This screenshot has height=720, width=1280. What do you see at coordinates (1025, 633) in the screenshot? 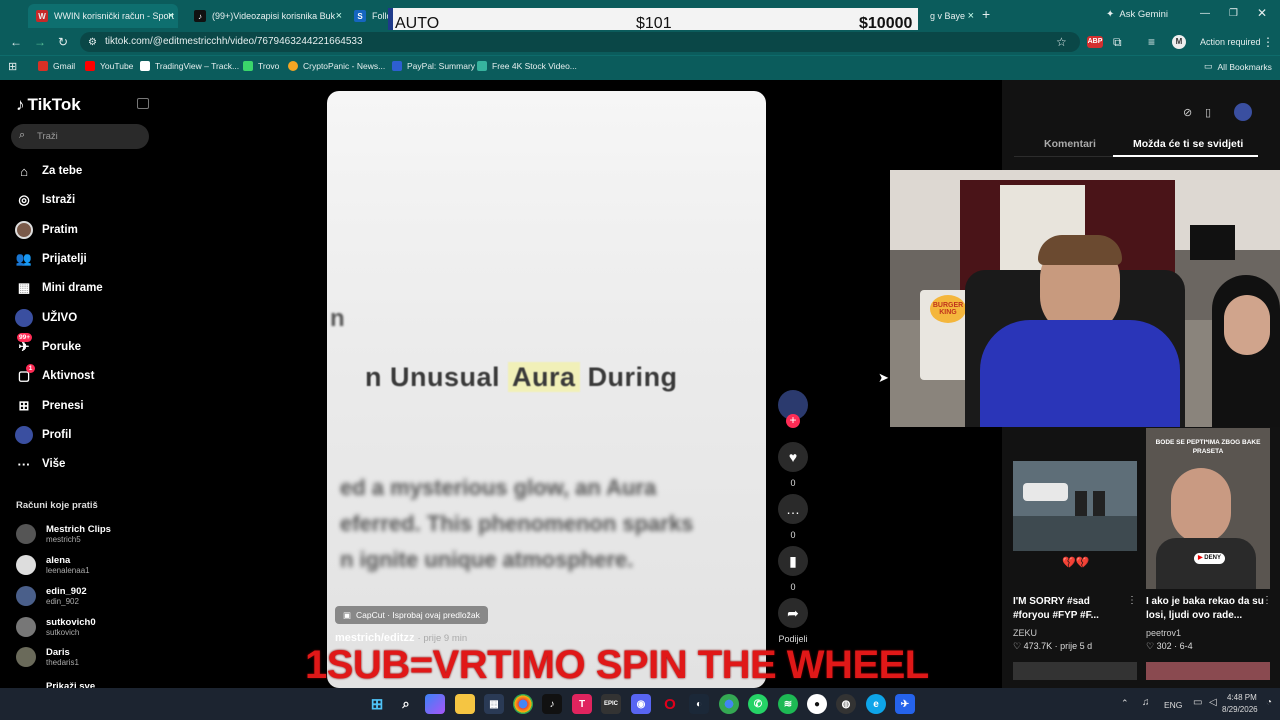
I see `card-author: ZEKU` at bounding box center [1025, 633].